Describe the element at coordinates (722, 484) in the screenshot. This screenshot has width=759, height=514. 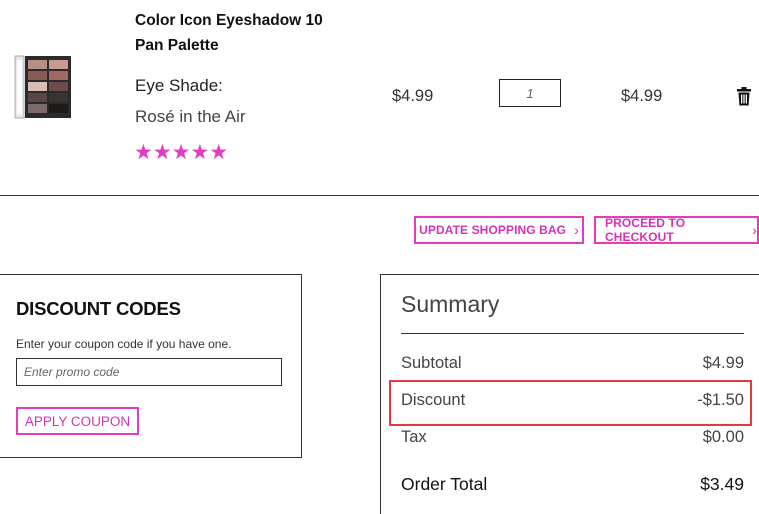
I see `order-total-value: $3.49` at that location.